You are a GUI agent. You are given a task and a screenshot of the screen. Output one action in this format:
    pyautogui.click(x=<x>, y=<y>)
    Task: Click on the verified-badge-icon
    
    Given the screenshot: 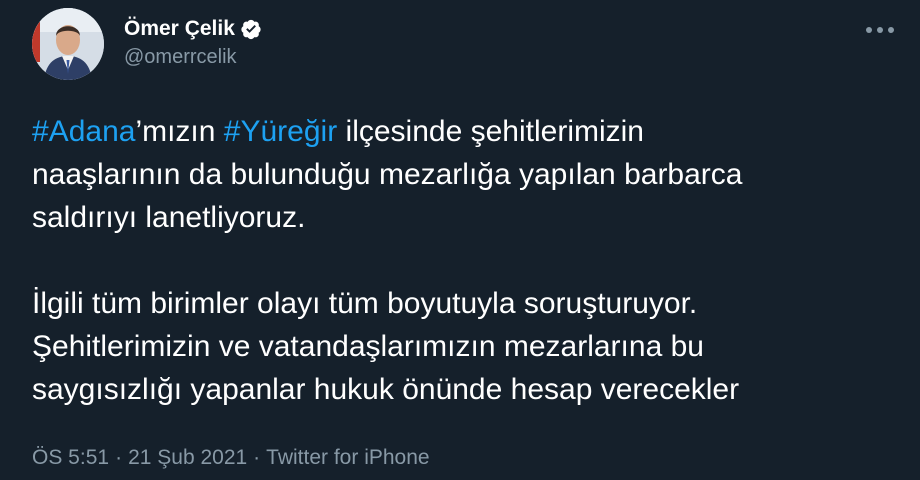 What is the action you would take?
    pyautogui.click(x=251, y=29)
    